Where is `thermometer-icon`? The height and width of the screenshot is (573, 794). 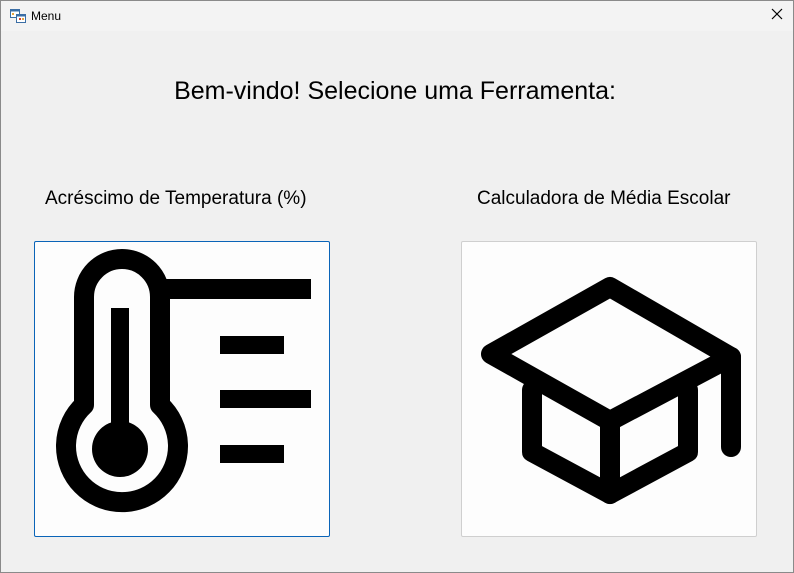
thermometer-icon is located at coordinates (183, 381).